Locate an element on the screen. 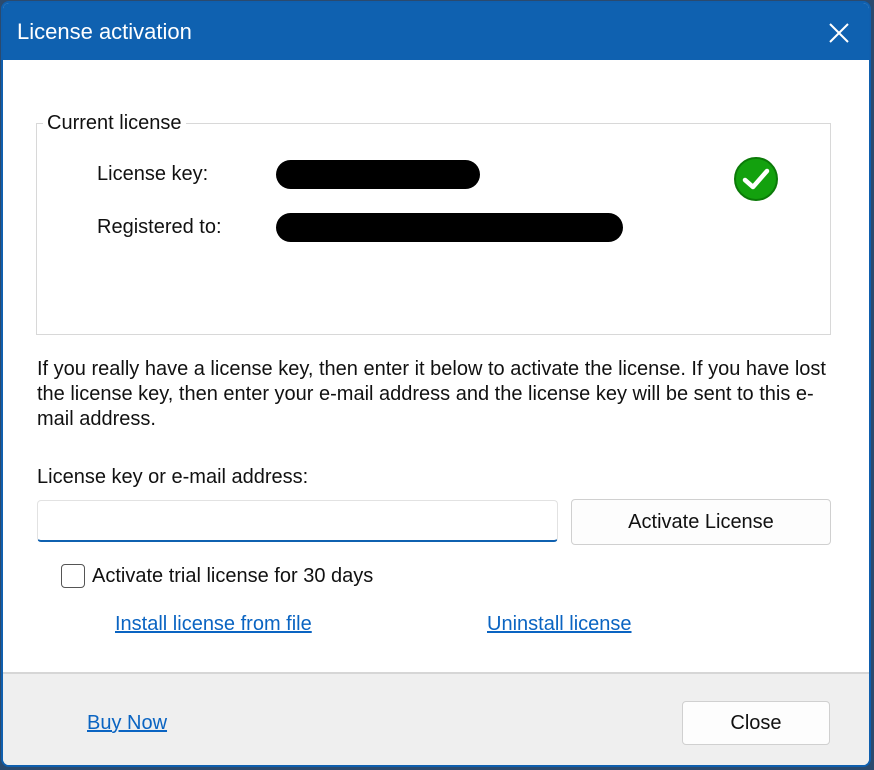  close-button: Close is located at coordinates (756, 723).